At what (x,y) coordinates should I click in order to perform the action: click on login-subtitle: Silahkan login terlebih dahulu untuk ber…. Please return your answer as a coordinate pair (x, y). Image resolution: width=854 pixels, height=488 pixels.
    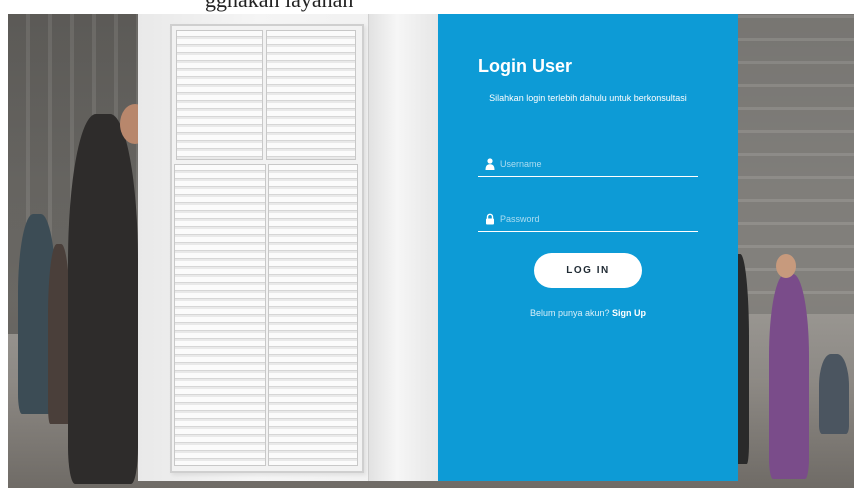
    Looking at the image, I should click on (588, 98).